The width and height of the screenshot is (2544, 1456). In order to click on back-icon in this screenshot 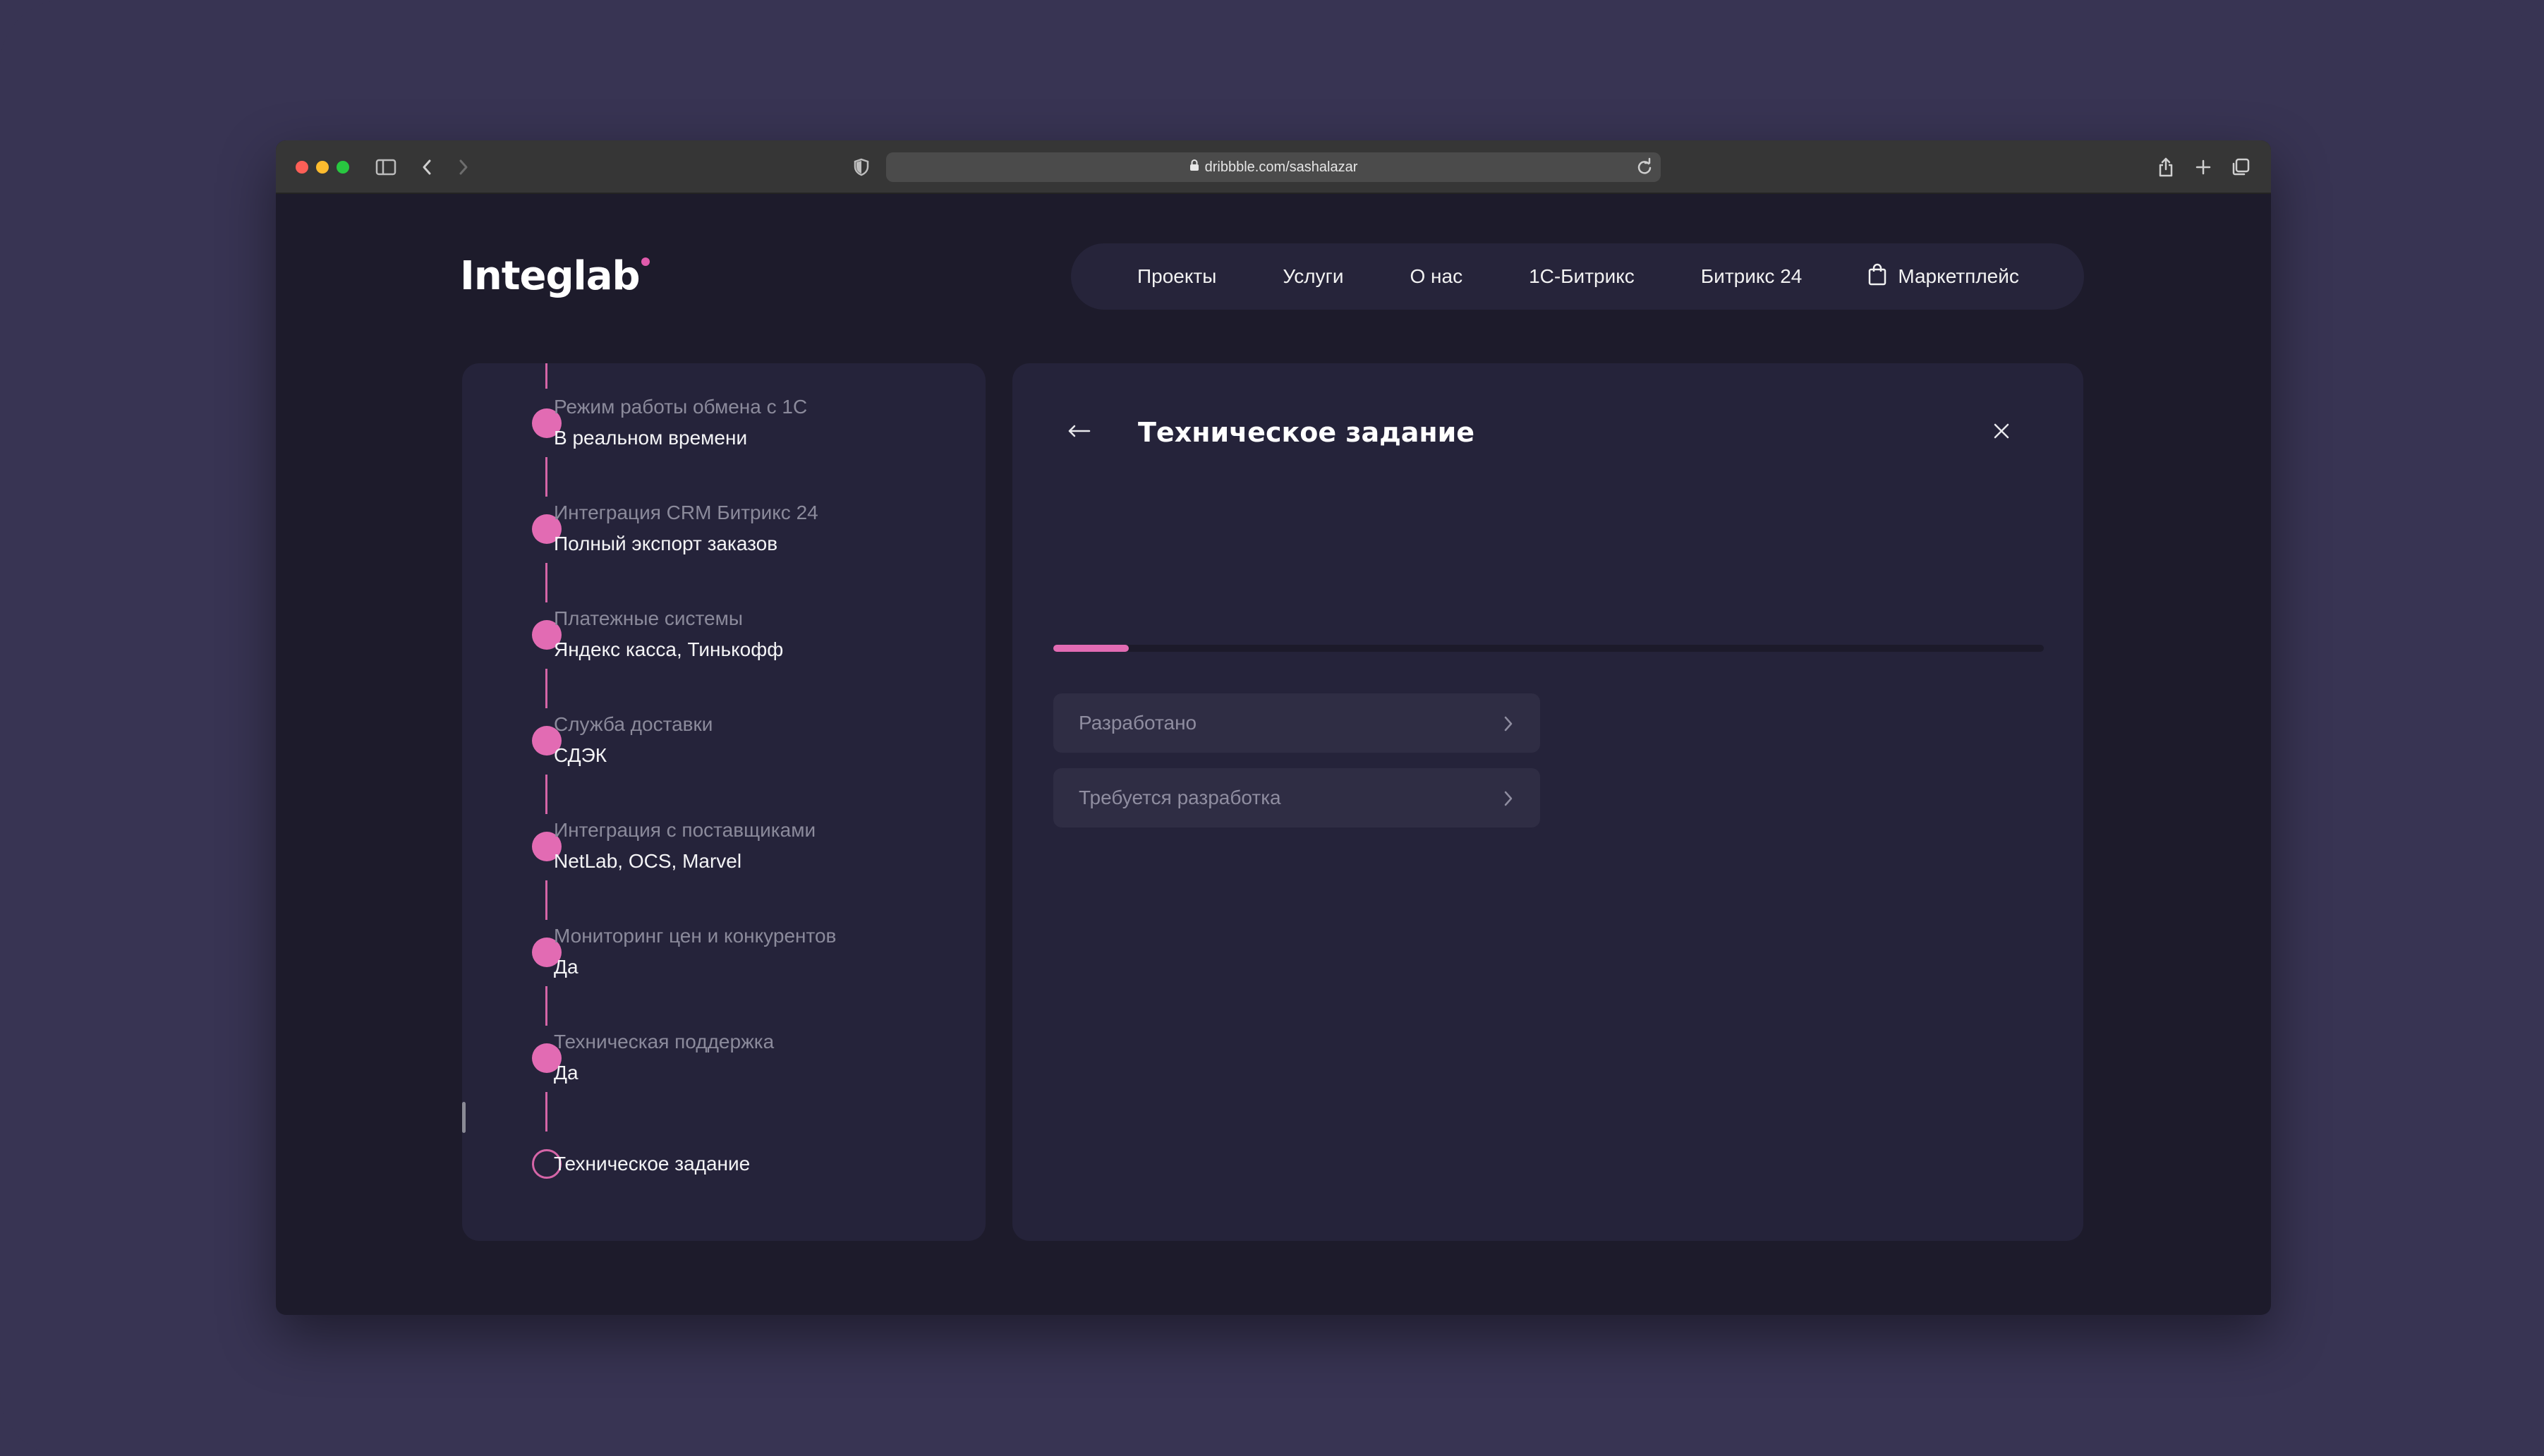, I will do `click(427, 167)`.